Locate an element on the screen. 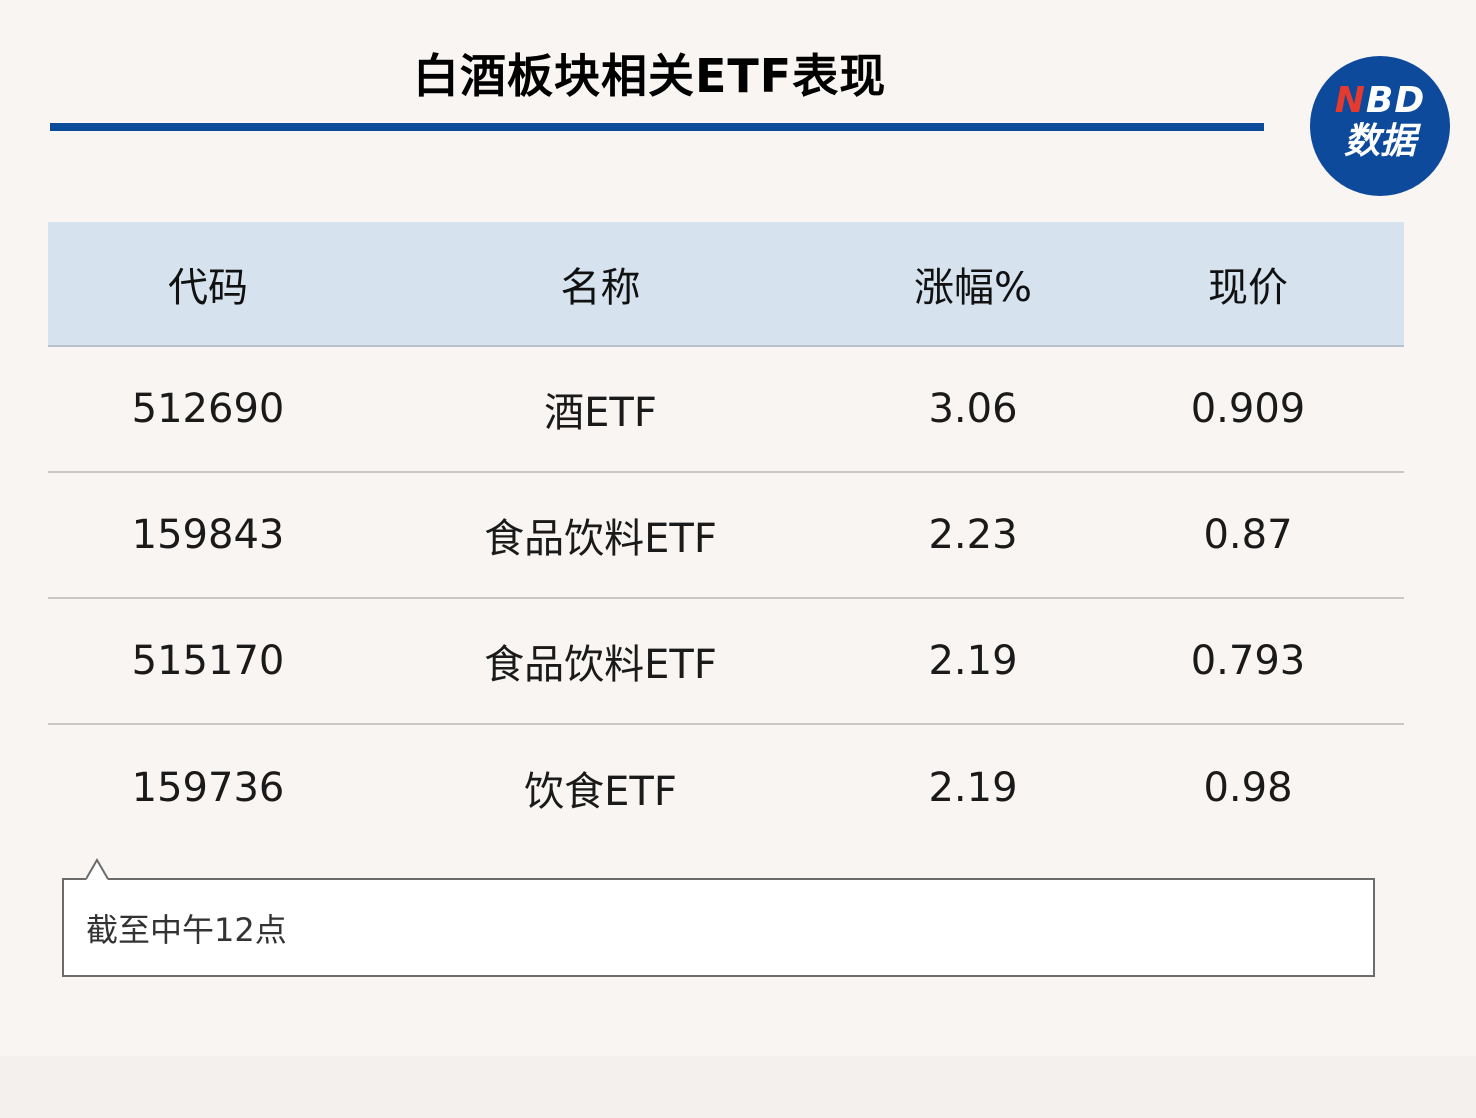 Image resolution: width=1476 pixels, height=1118 pixels. header-name: 名称 is located at coordinates (600, 287).